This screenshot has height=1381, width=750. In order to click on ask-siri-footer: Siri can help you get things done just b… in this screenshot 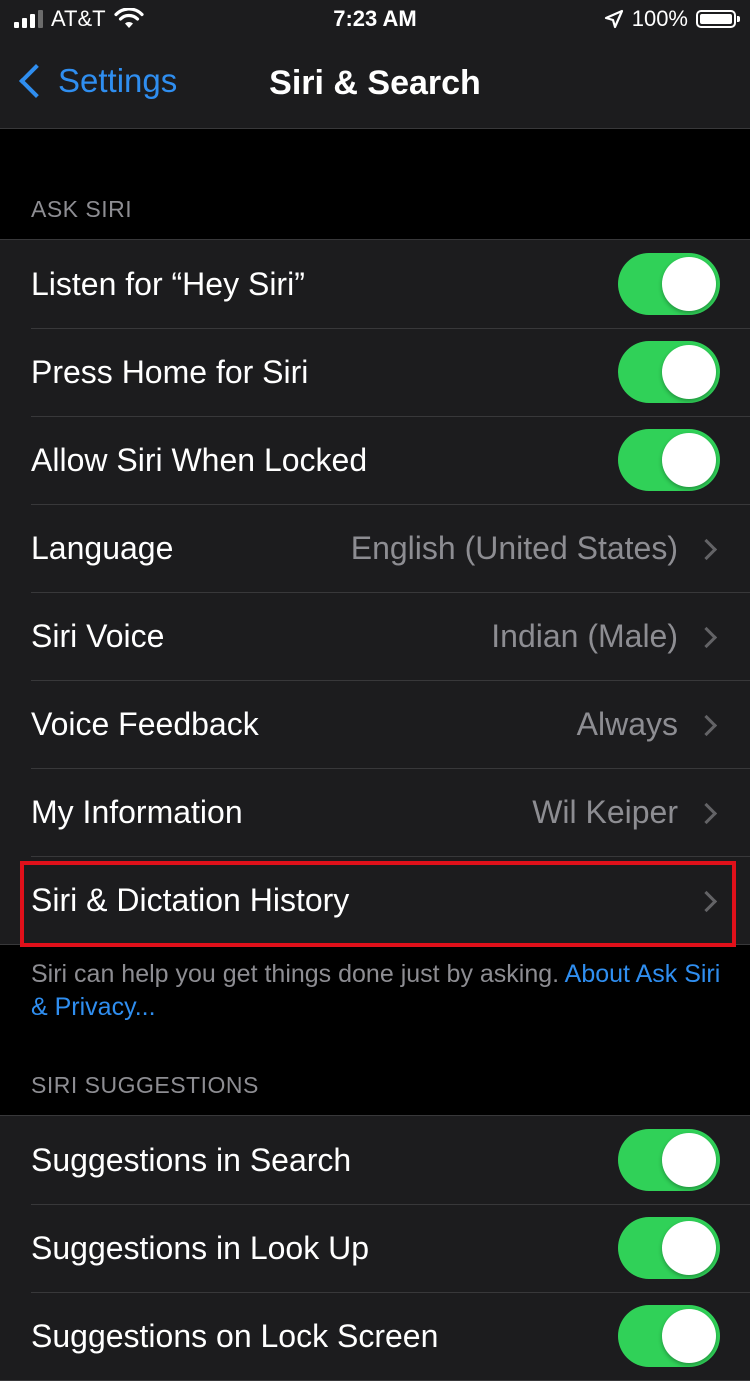, I will do `click(376, 991)`.